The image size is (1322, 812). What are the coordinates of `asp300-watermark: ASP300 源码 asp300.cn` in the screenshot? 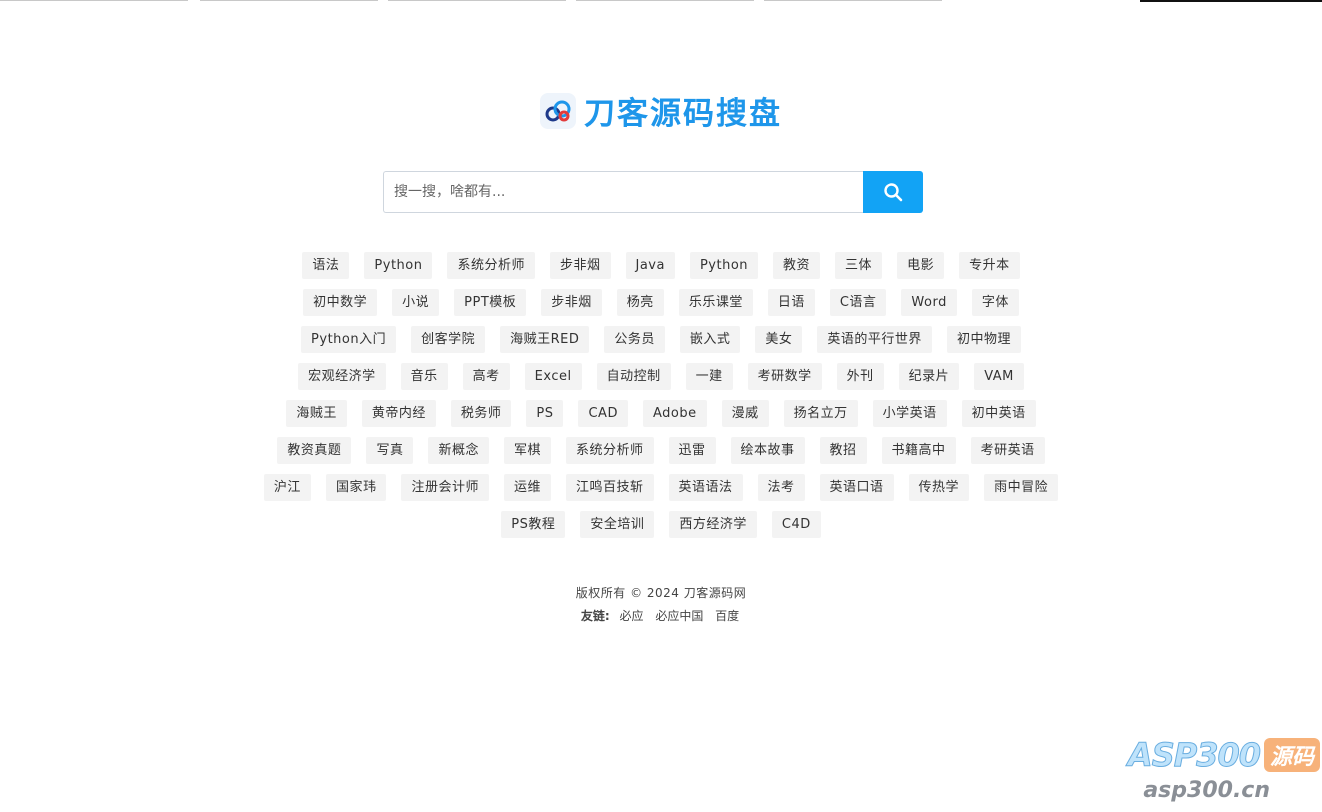 It's located at (1222, 771).